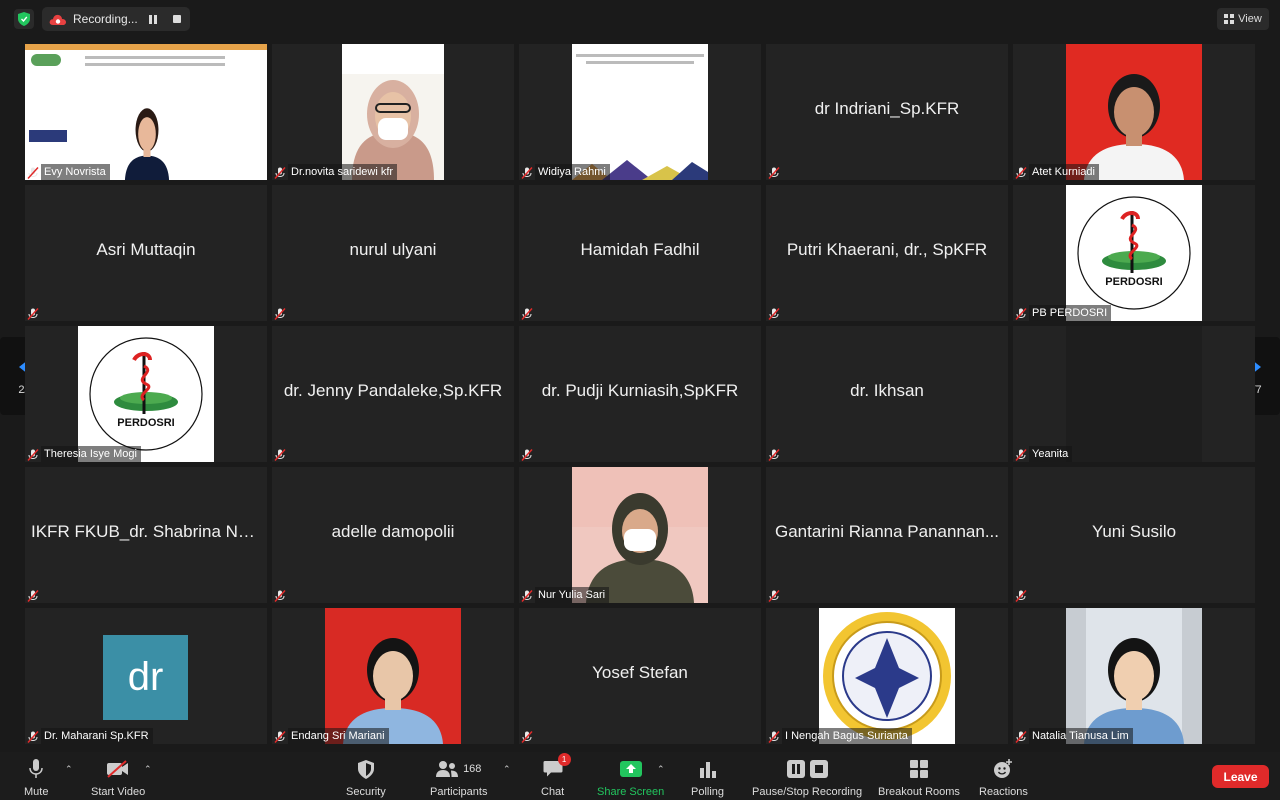  Describe the element at coordinates (572, 595) in the screenshot. I see `participant-name-label: Nur Yulia Sari` at that location.